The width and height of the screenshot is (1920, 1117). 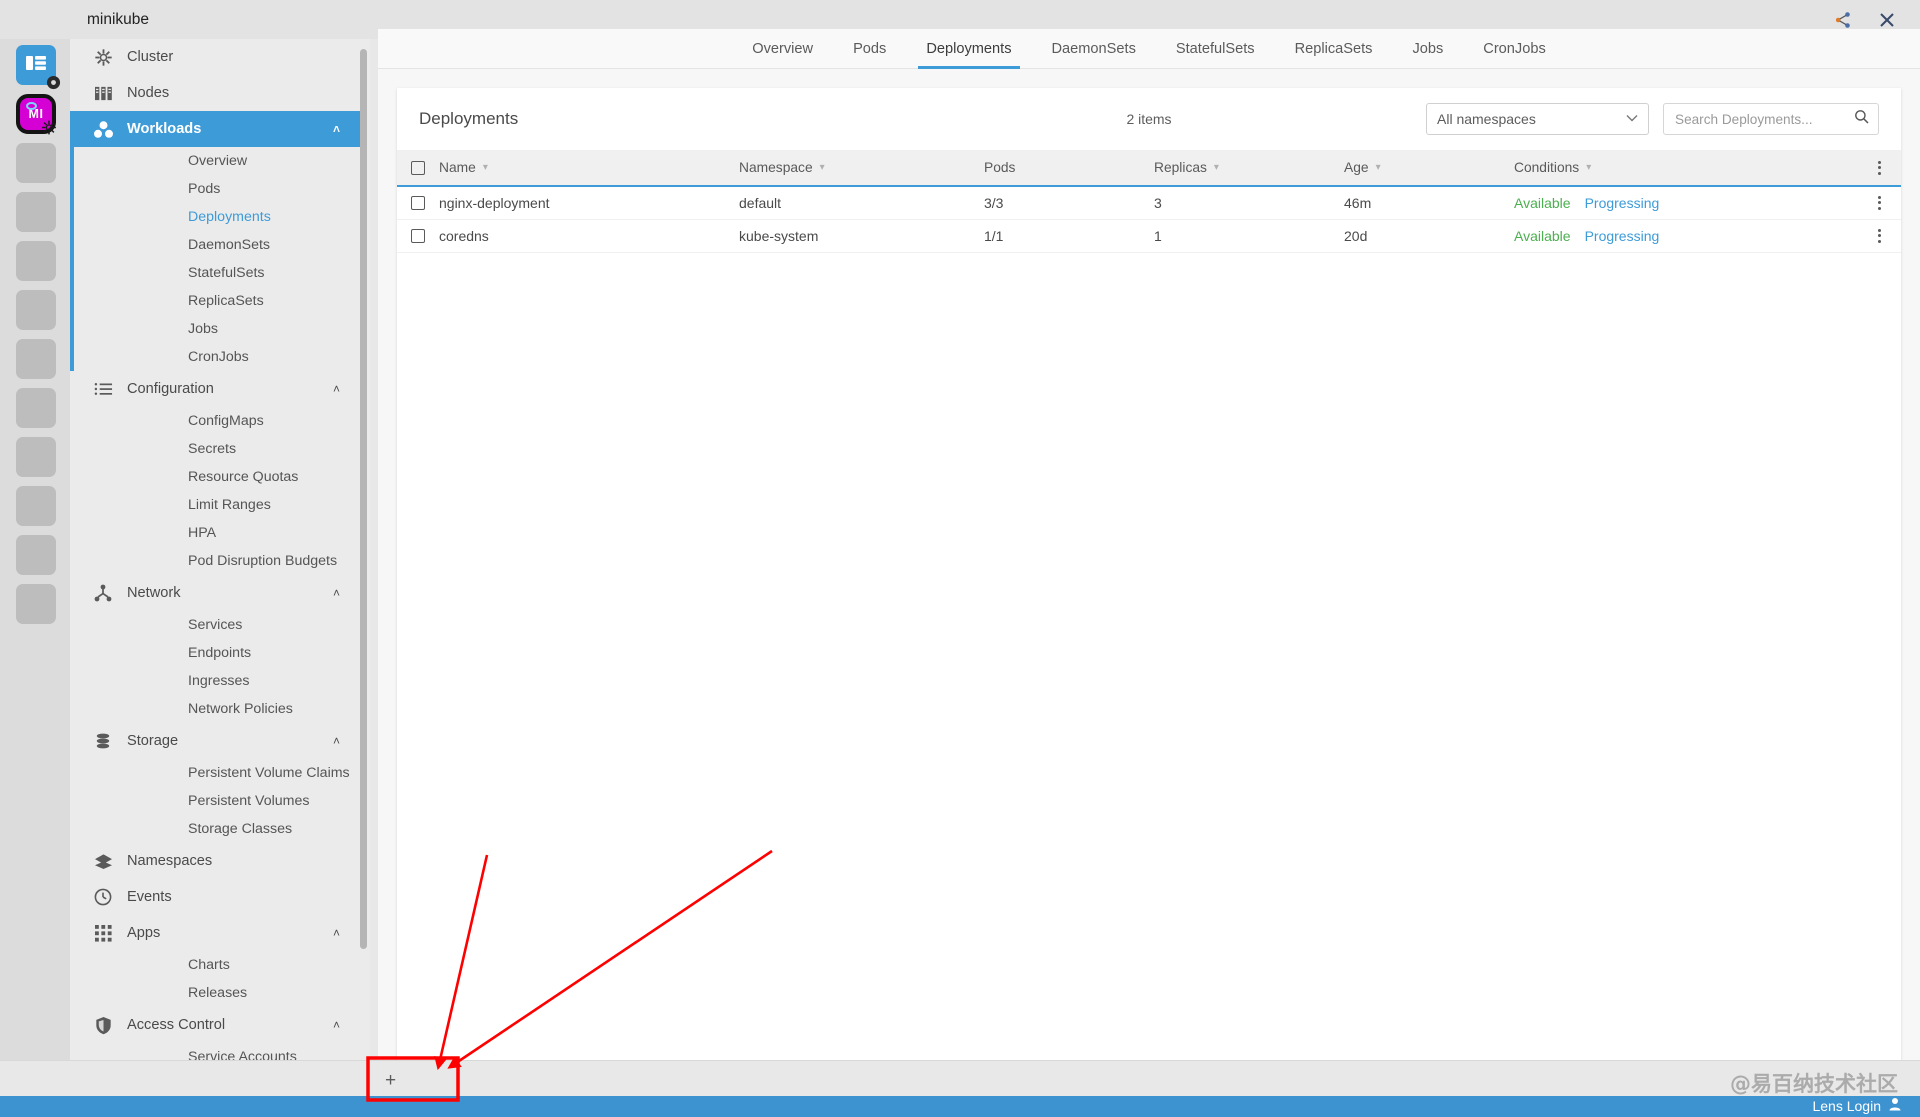 What do you see at coordinates (1514, 49) in the screenshot?
I see `tab-cronjobs: CronJobs` at bounding box center [1514, 49].